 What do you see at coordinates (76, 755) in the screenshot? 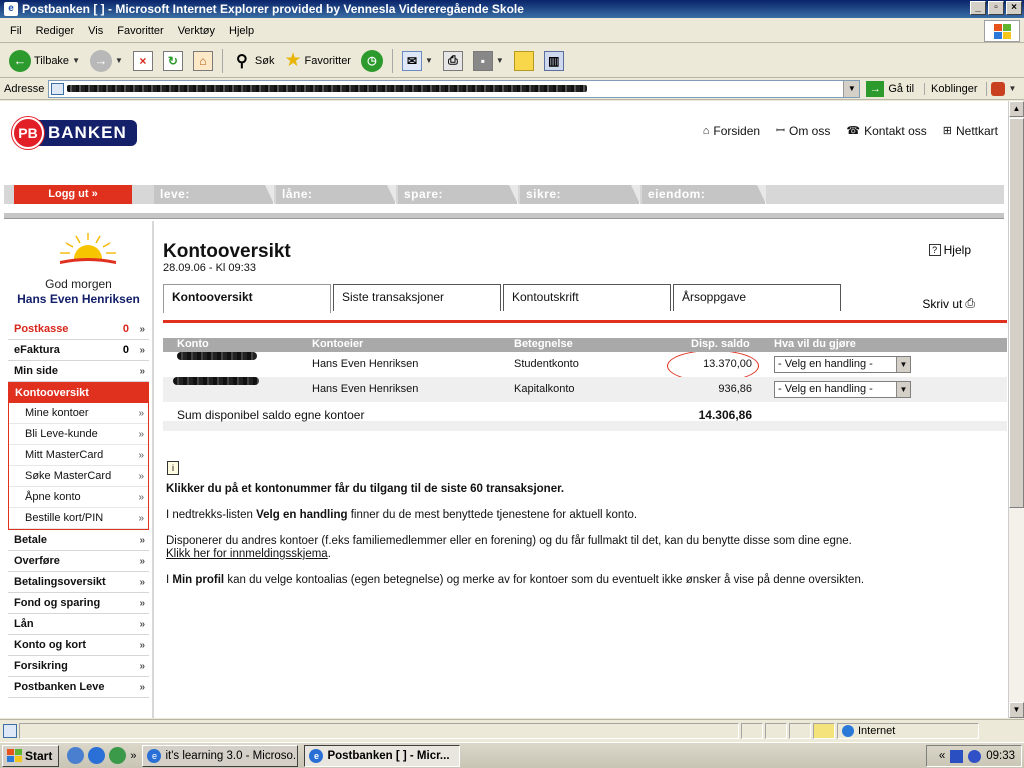
I see `quicklaunch-desktop-icon` at bounding box center [76, 755].